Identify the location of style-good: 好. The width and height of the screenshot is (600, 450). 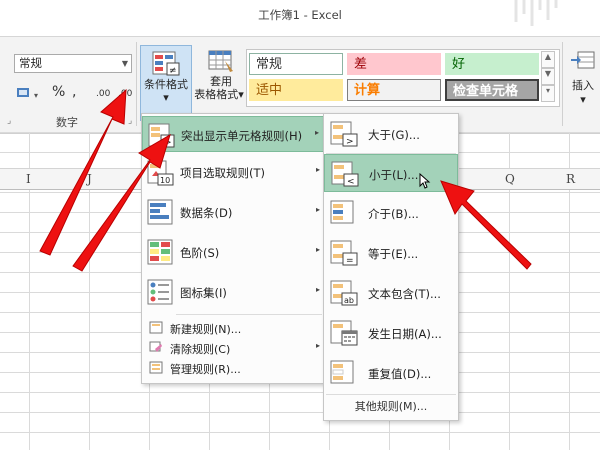
(492, 64).